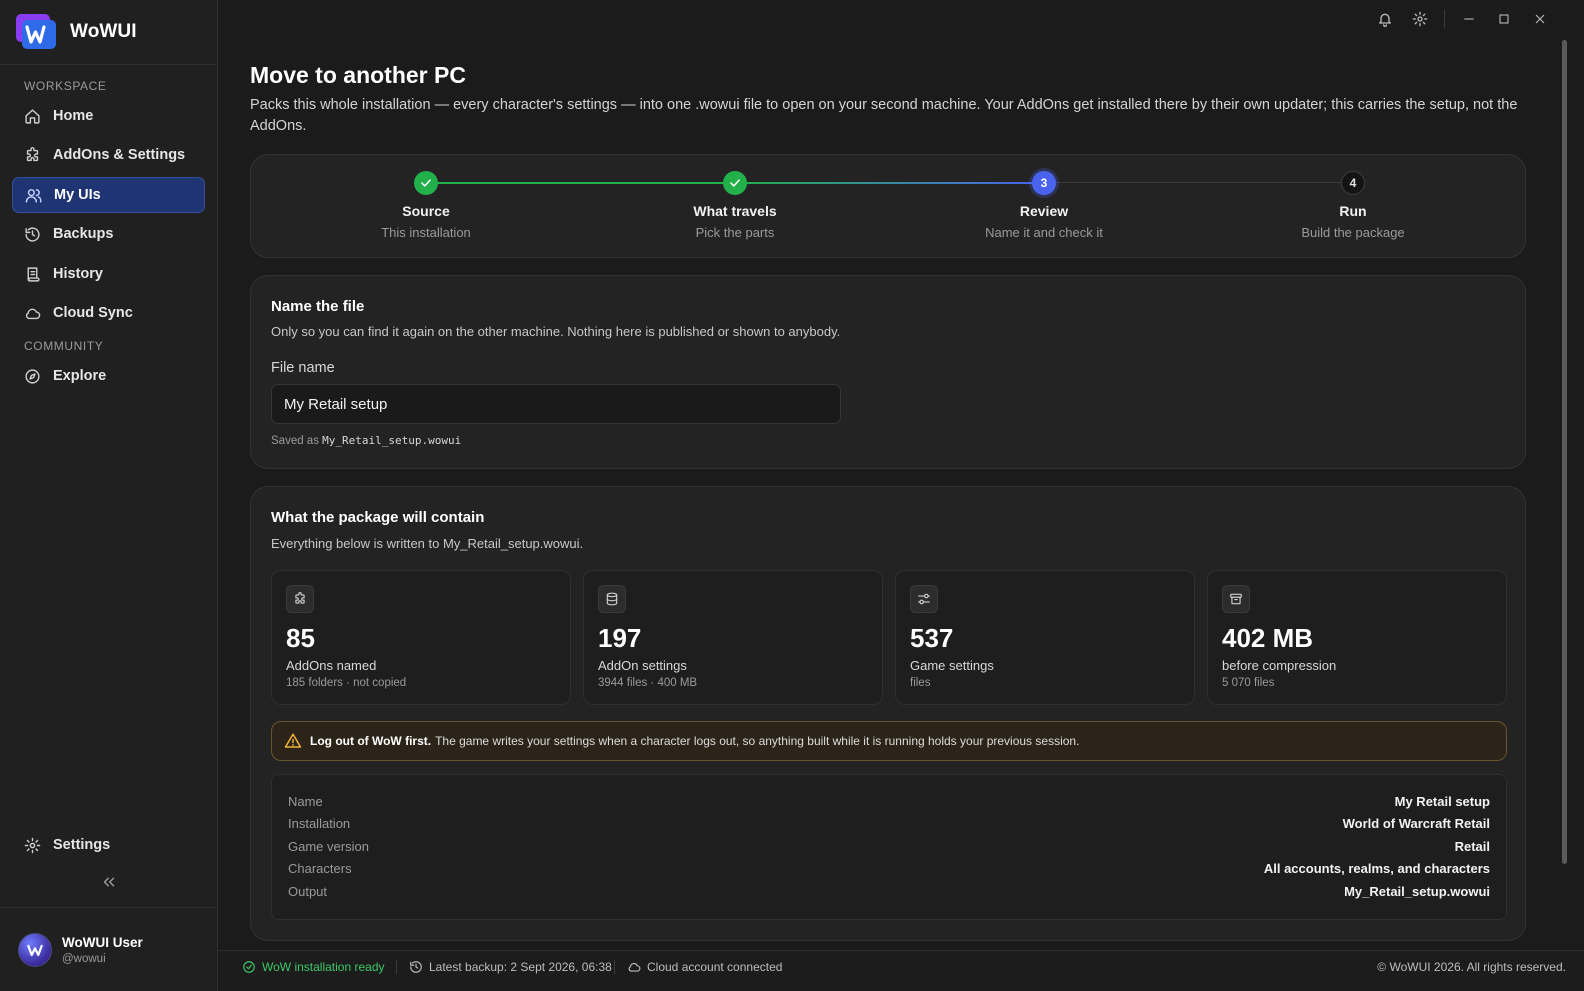  What do you see at coordinates (371, 741) in the screenshot?
I see `warning-title: Log out of WoW first.` at bounding box center [371, 741].